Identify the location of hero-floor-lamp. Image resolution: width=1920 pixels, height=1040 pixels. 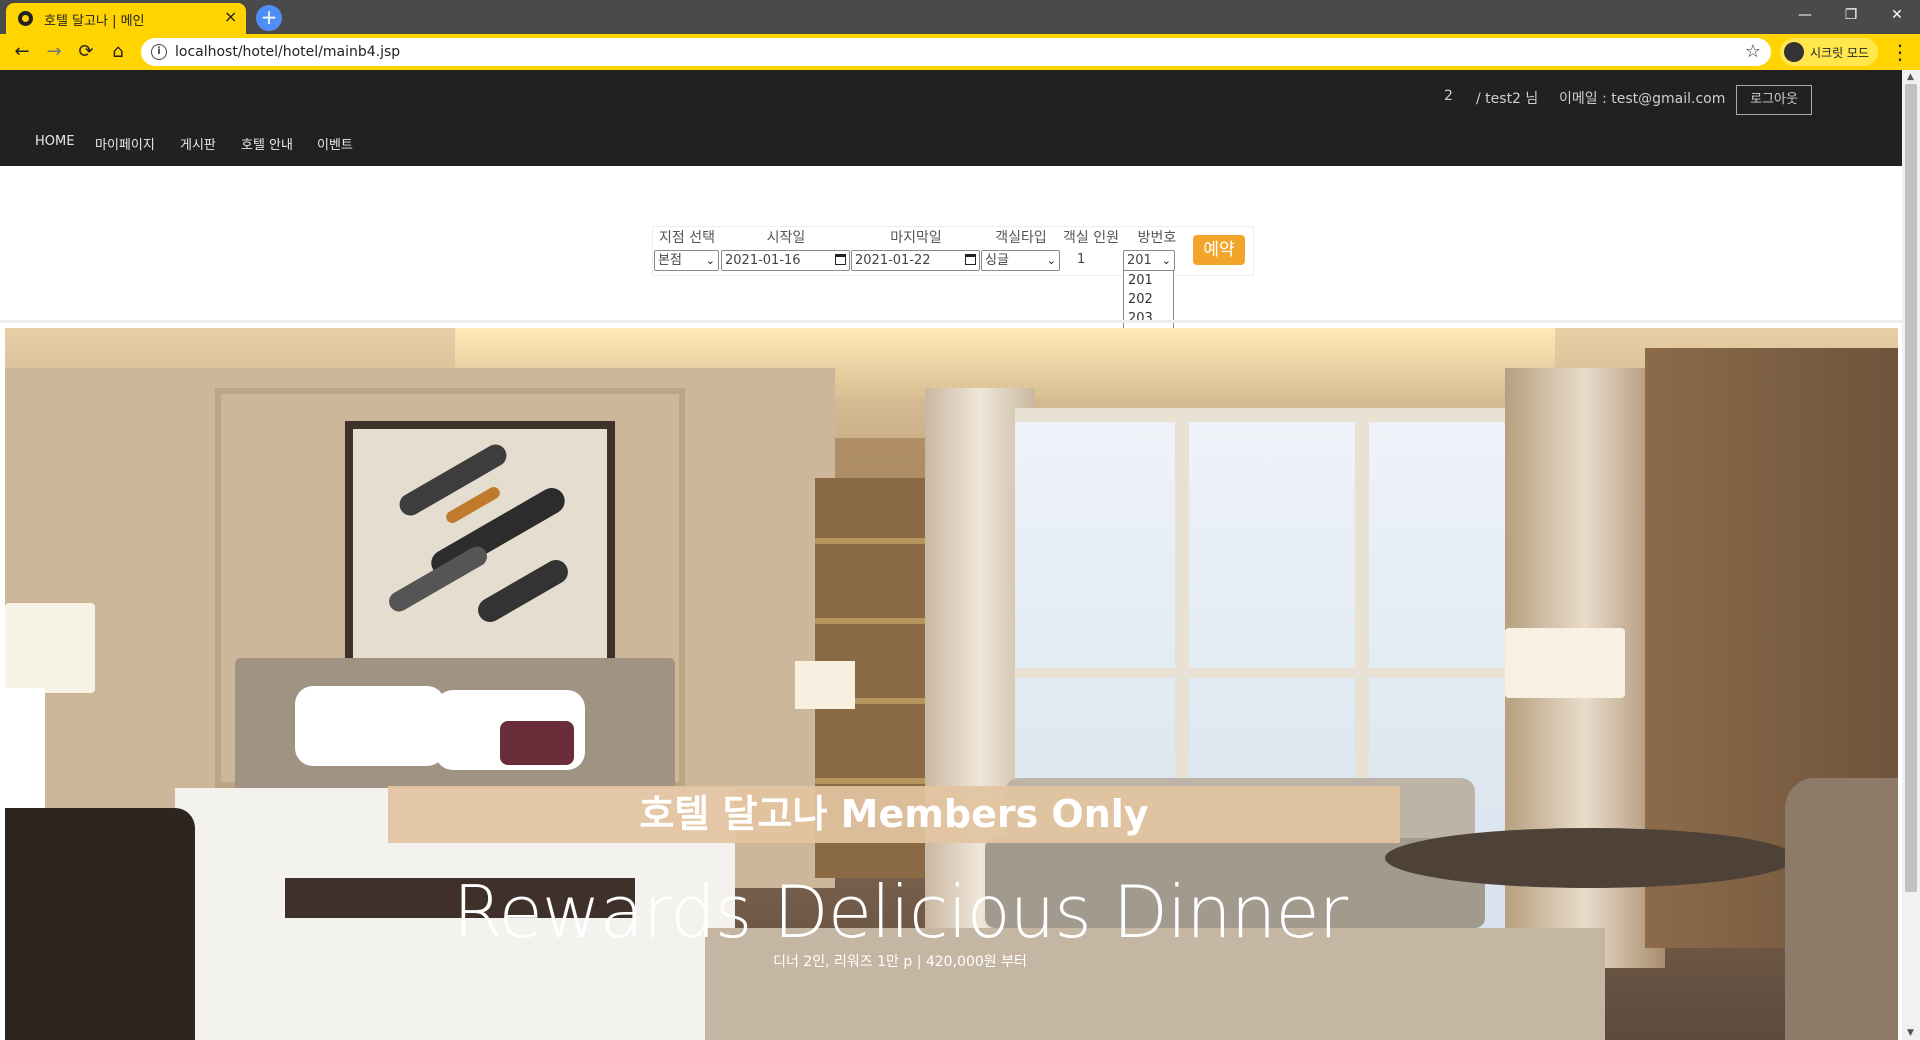
(1565, 663).